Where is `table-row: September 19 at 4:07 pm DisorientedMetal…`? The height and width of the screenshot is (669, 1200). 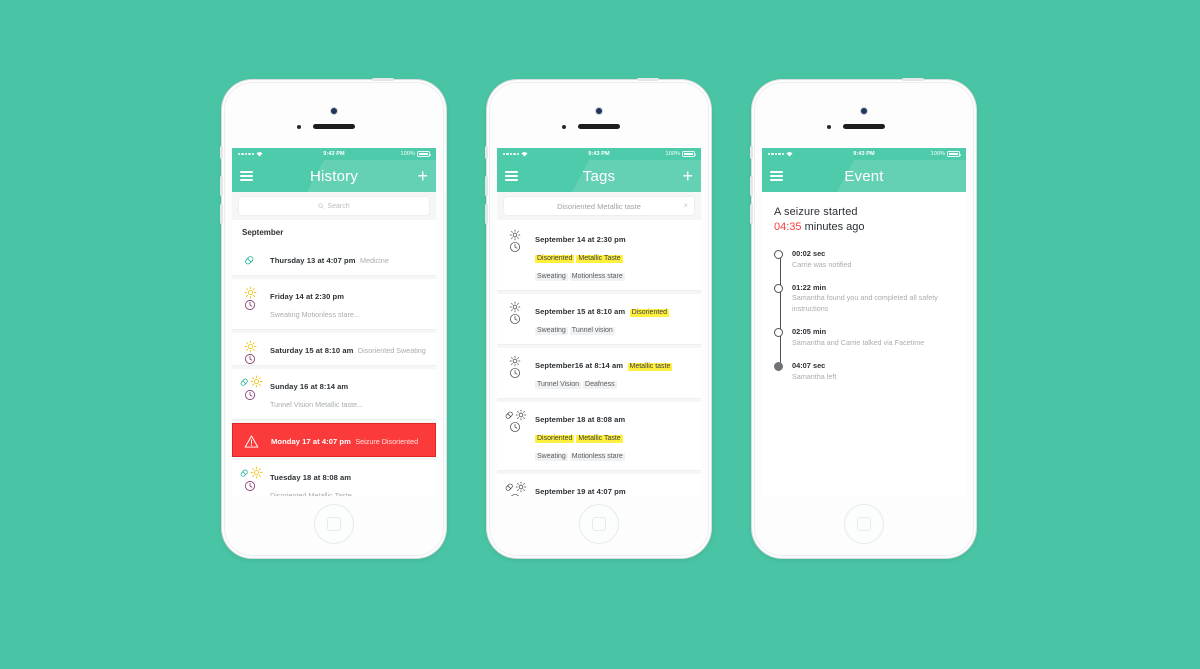
table-row: September 19 at 4:07 pm DisorientedMetal… is located at coordinates (599, 485).